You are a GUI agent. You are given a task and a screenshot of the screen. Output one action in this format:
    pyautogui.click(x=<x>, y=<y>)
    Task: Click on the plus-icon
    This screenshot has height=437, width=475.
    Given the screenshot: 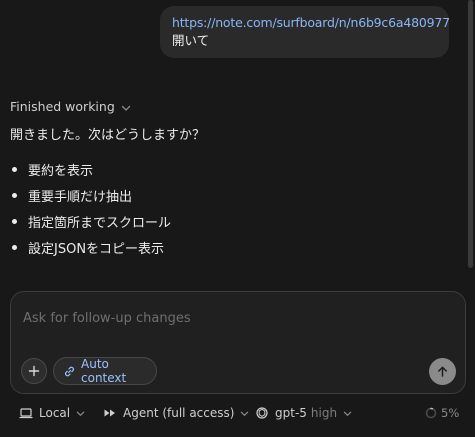 What is the action you would take?
    pyautogui.click(x=34, y=371)
    